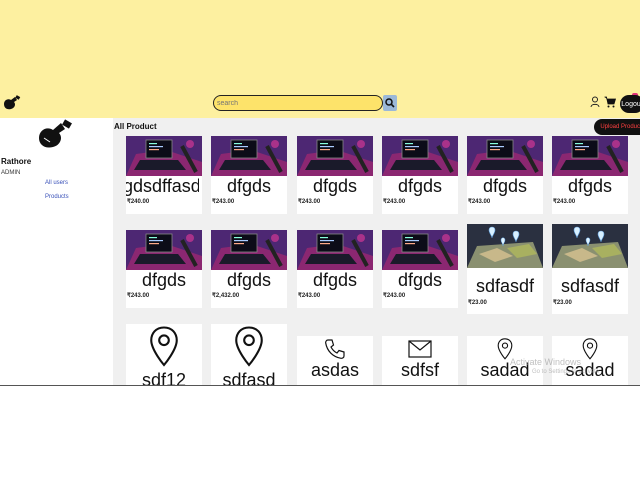 The height and width of the screenshot is (480, 640). I want to click on search-bar, so click(305, 104).